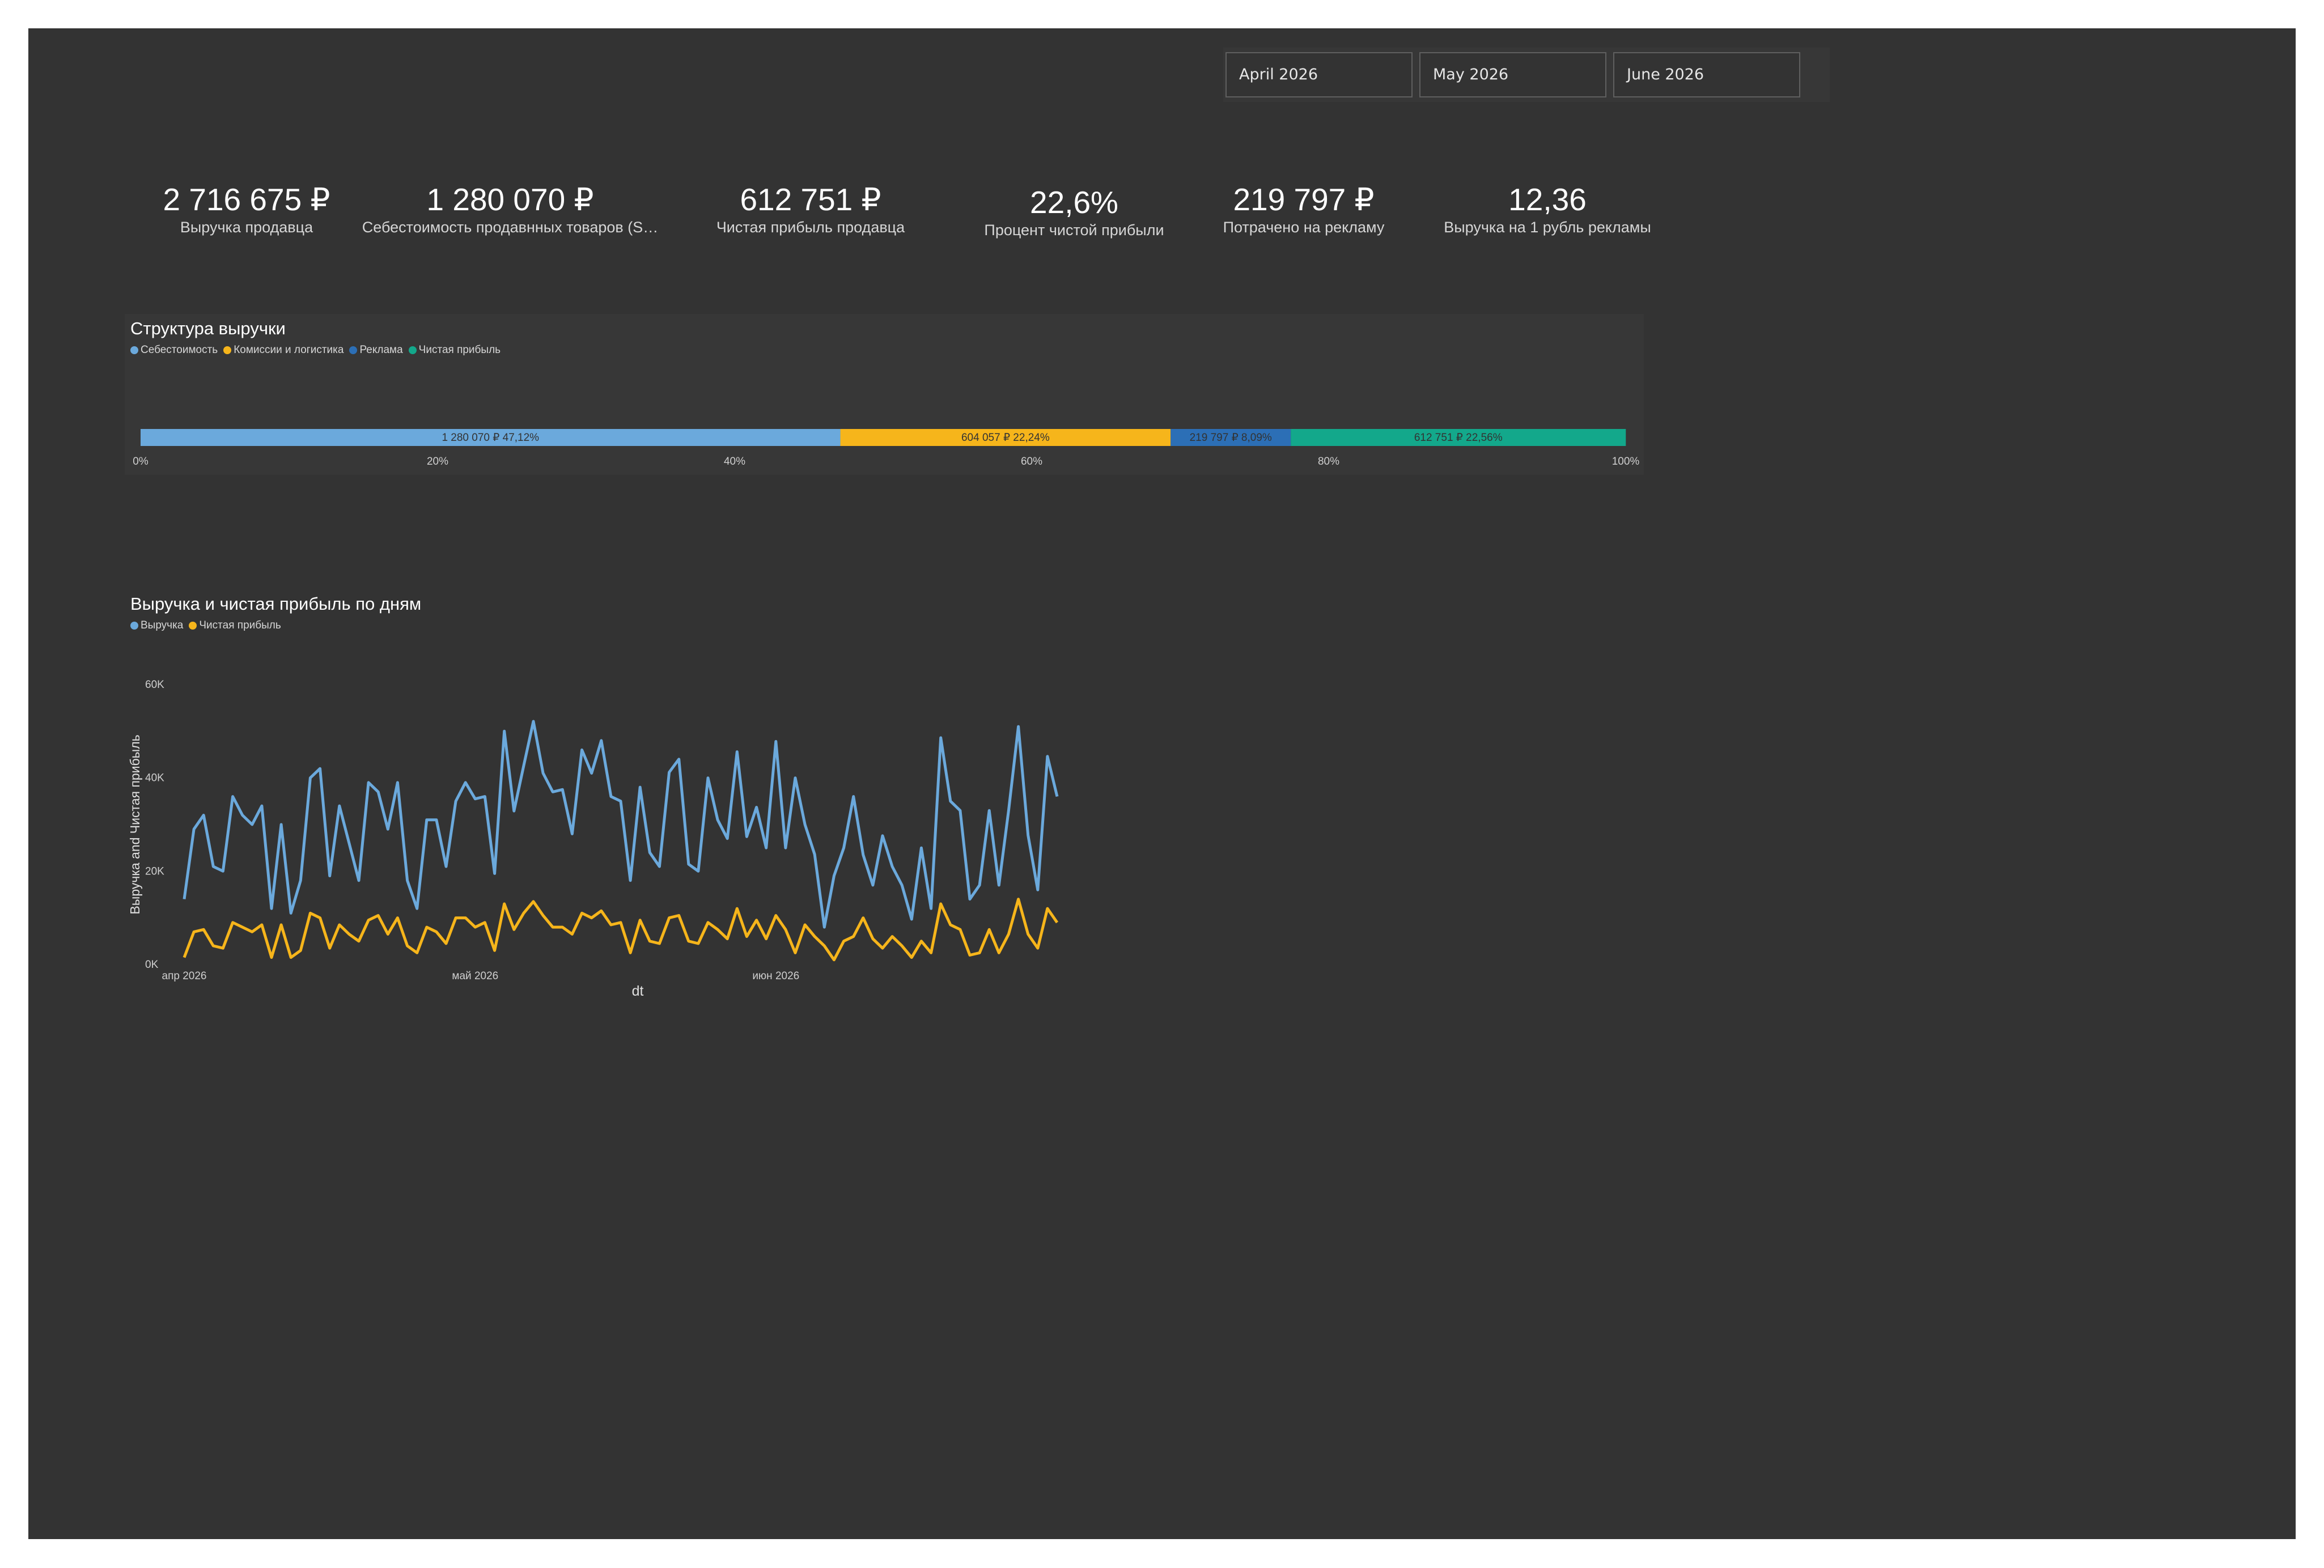  I want to click on kpi-value: 612 751 ₽, so click(810, 199).